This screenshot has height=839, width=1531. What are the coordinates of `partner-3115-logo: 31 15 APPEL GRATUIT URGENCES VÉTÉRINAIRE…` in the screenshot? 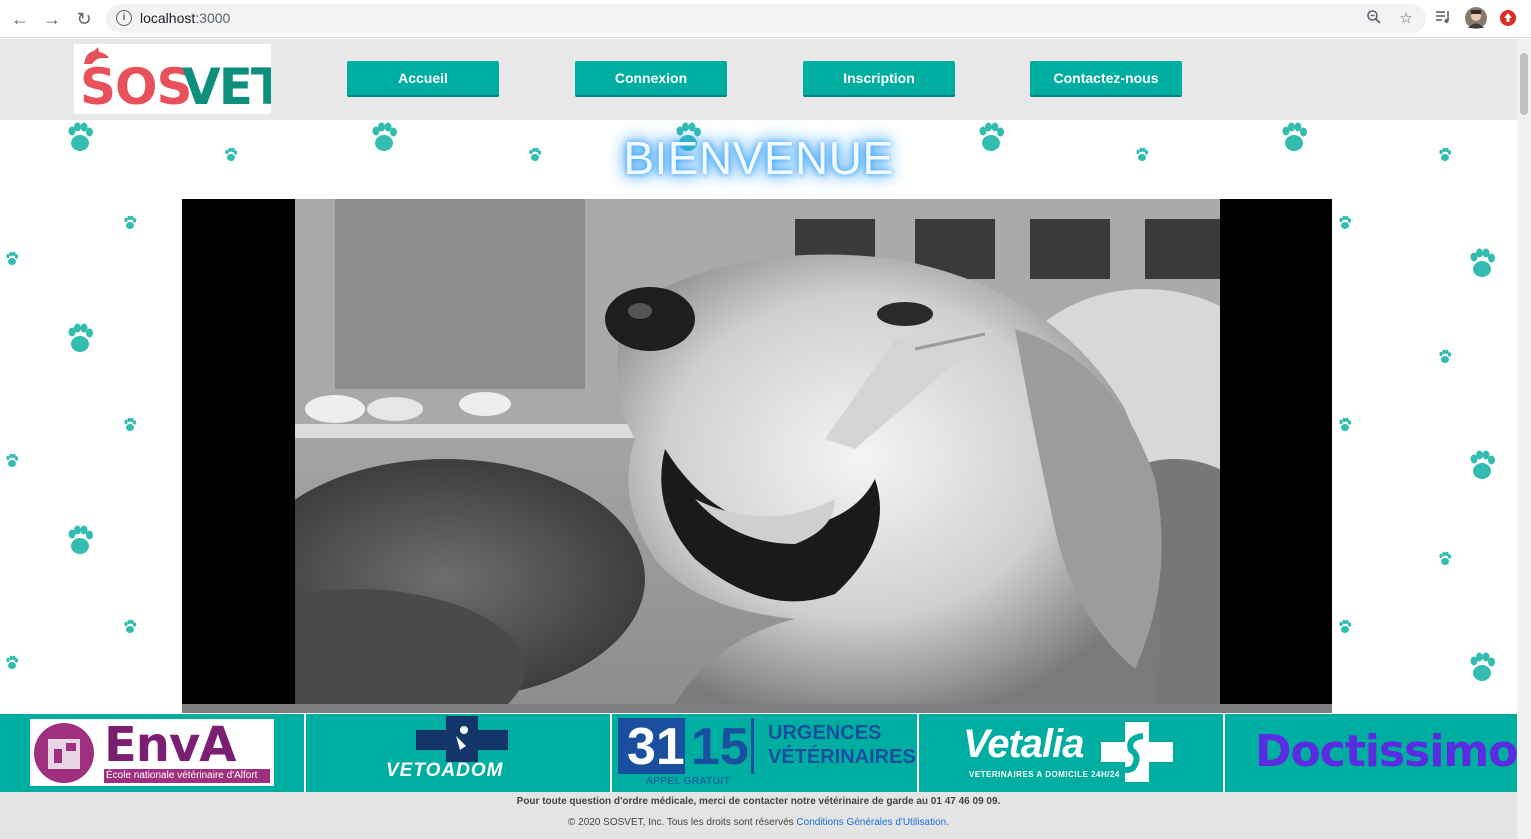 It's located at (764, 753).